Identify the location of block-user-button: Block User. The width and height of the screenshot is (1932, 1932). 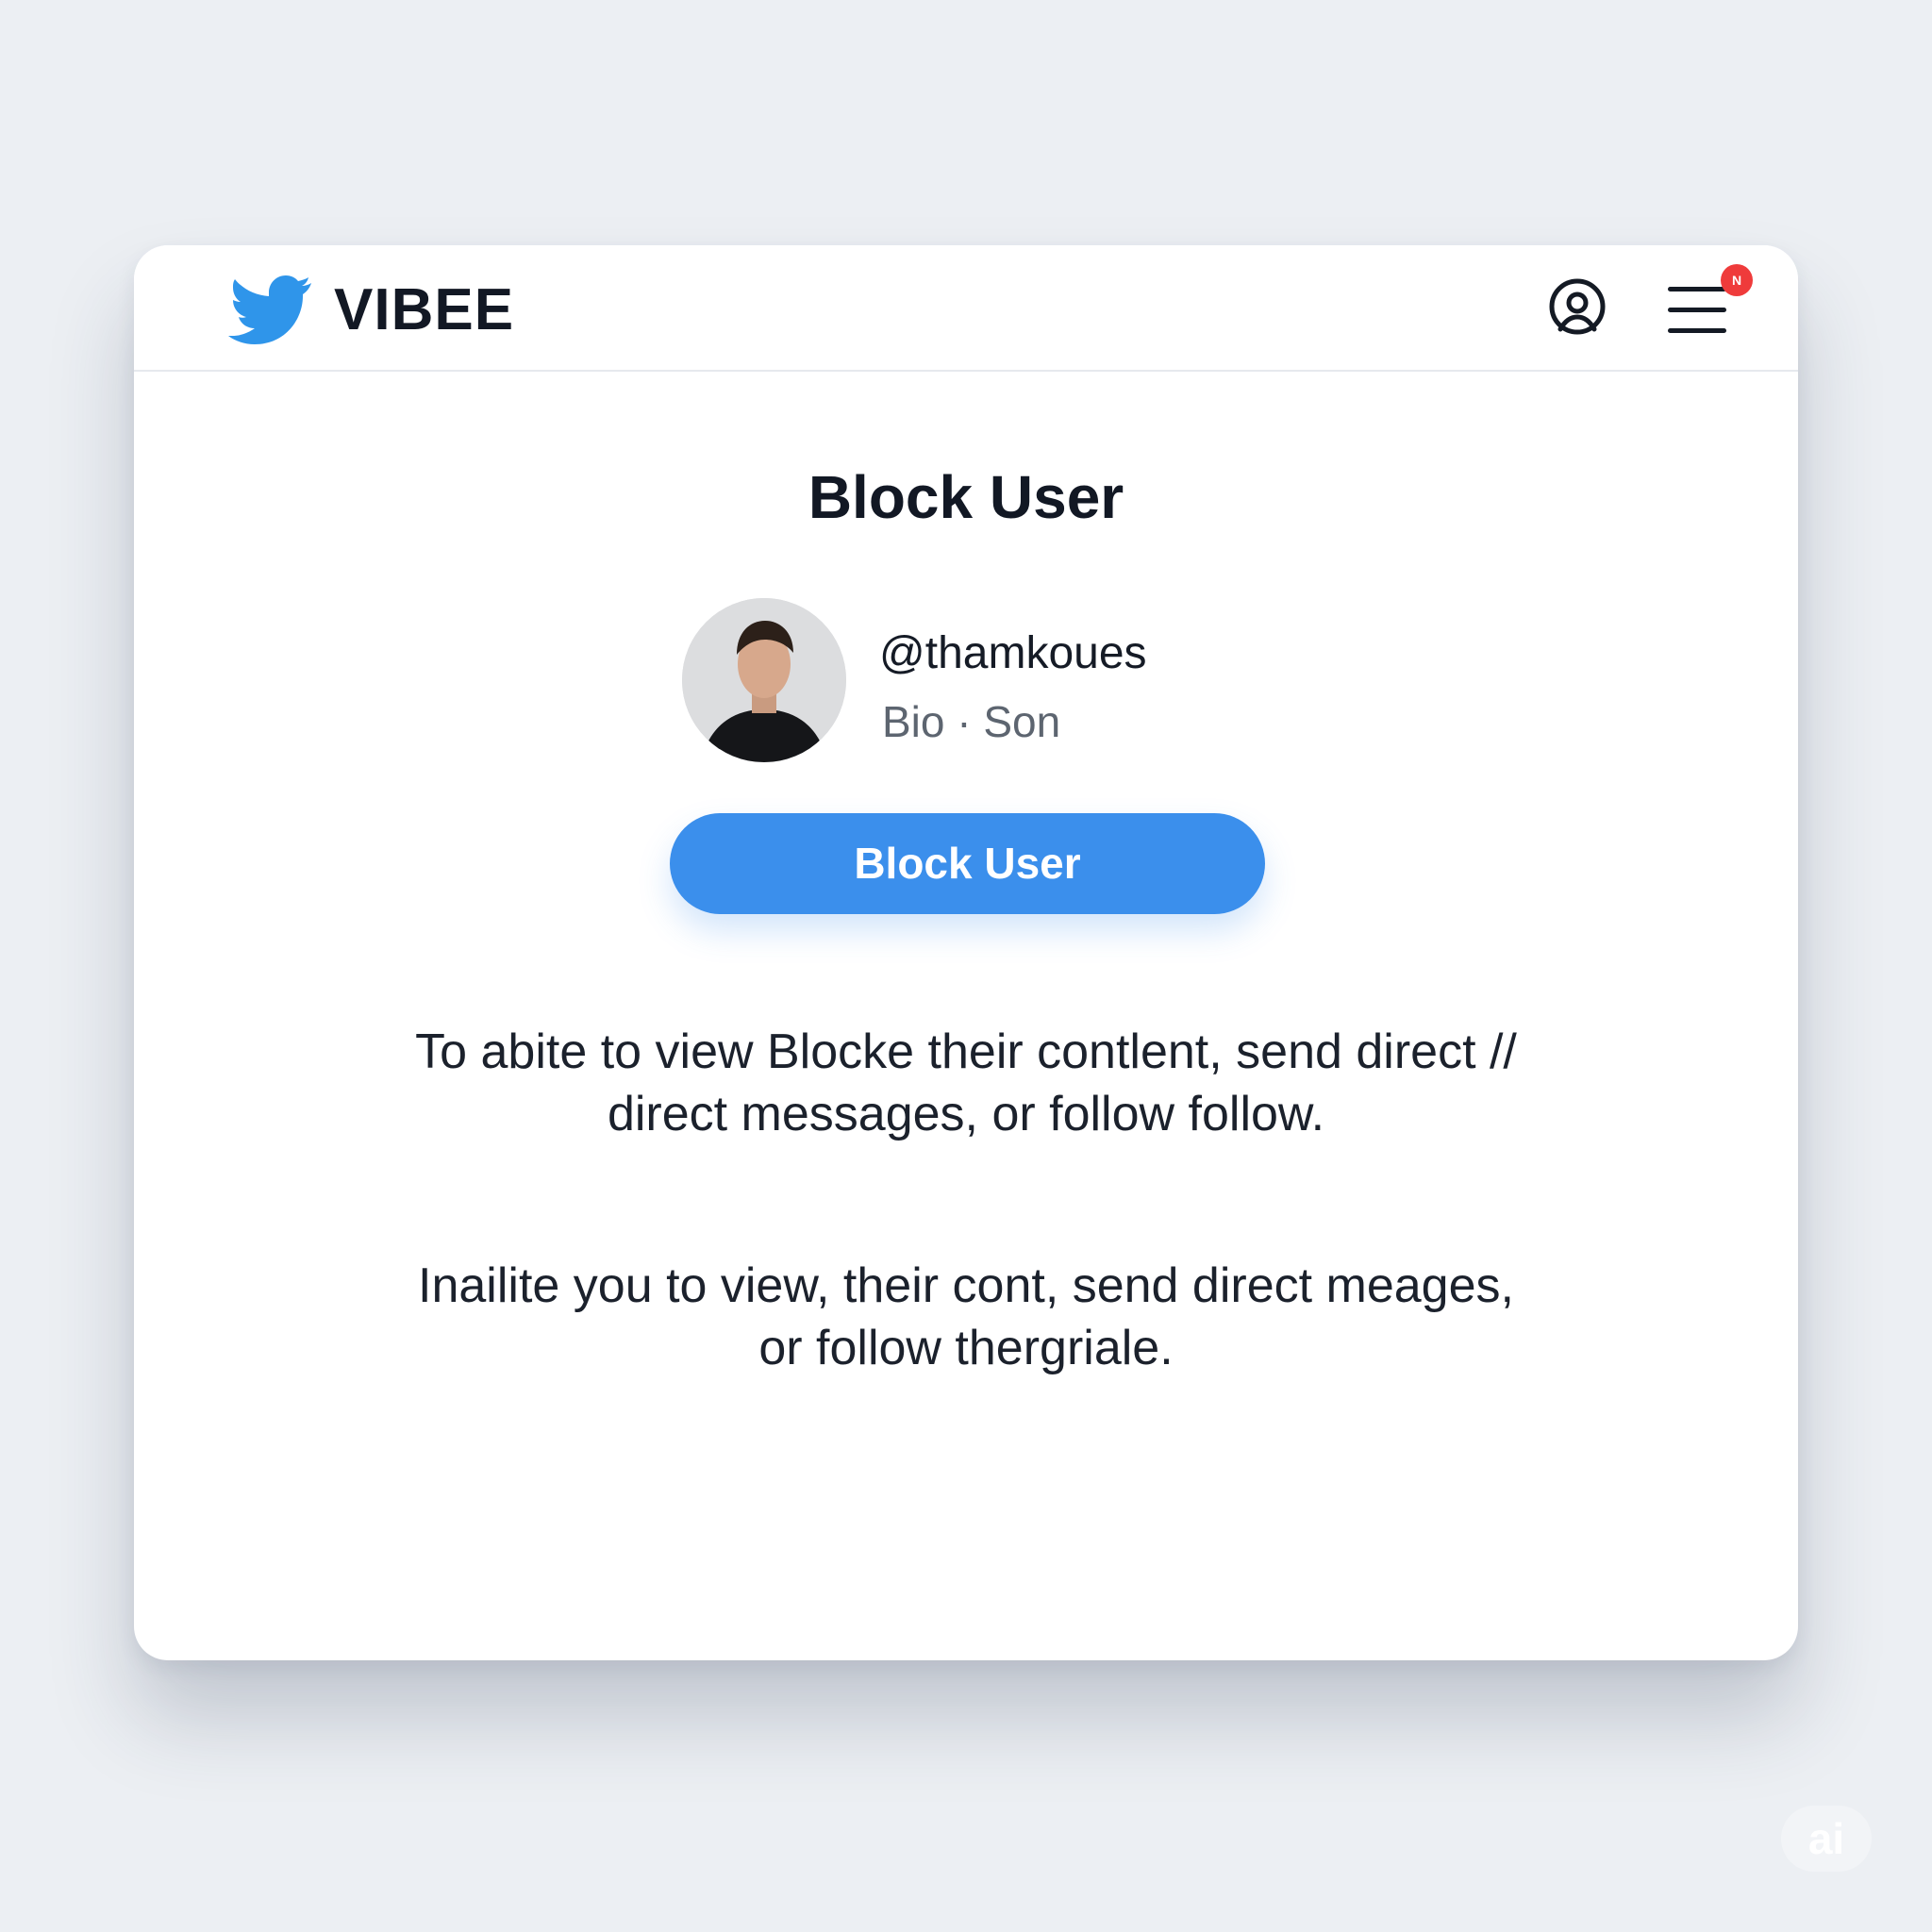
(967, 864).